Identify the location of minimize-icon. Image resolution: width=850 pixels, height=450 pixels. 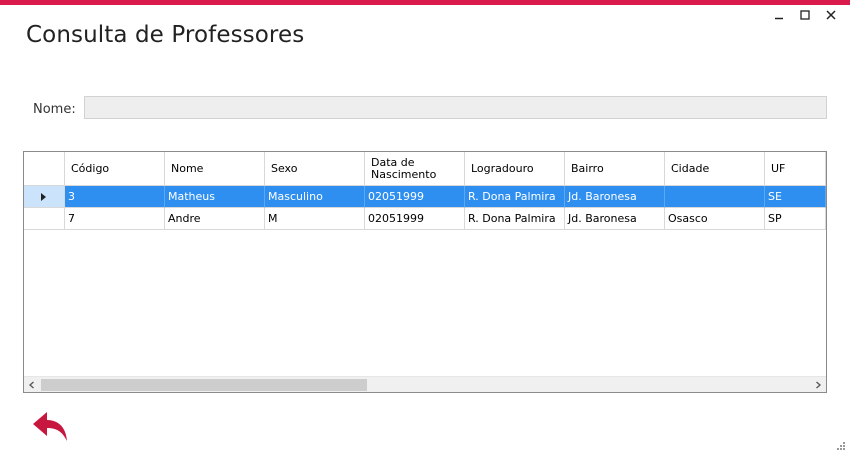
(779, 15).